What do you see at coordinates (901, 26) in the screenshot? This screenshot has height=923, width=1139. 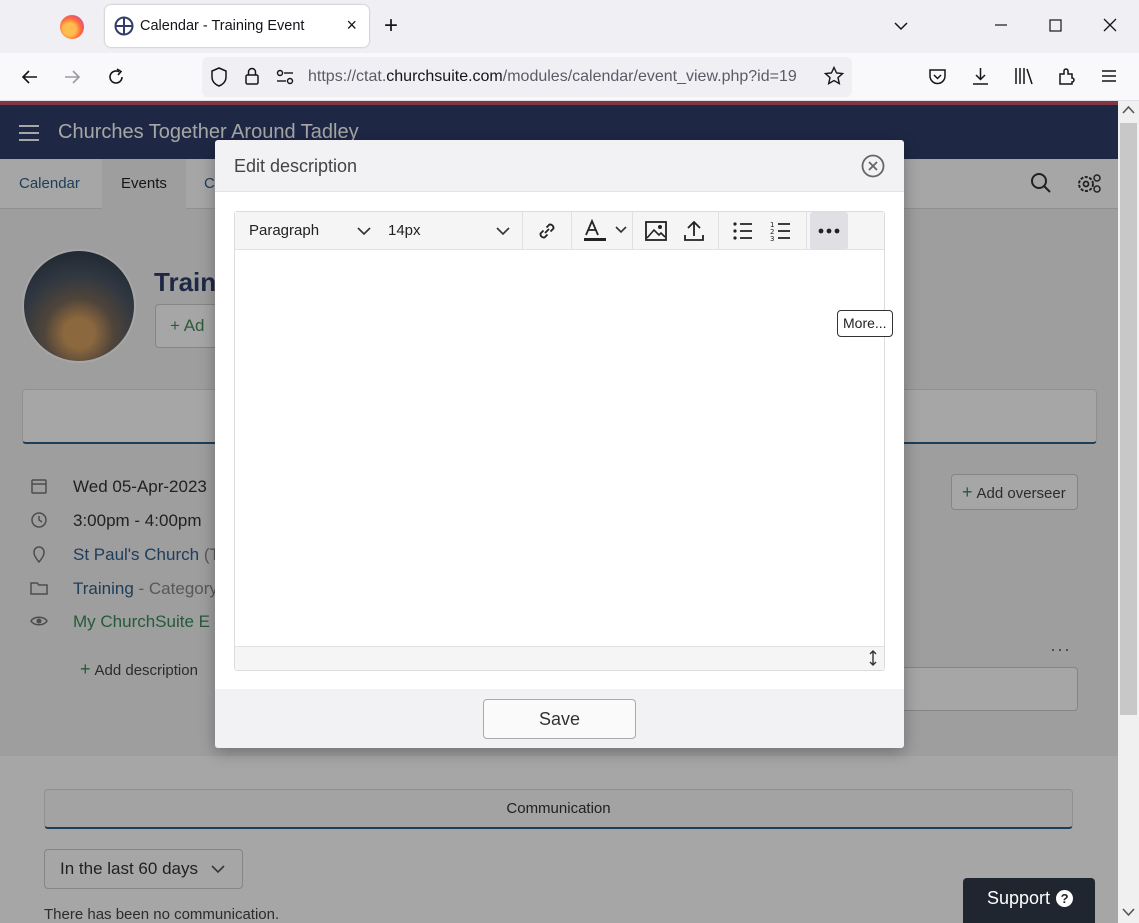 I see `tab-list-chevron-icon` at bounding box center [901, 26].